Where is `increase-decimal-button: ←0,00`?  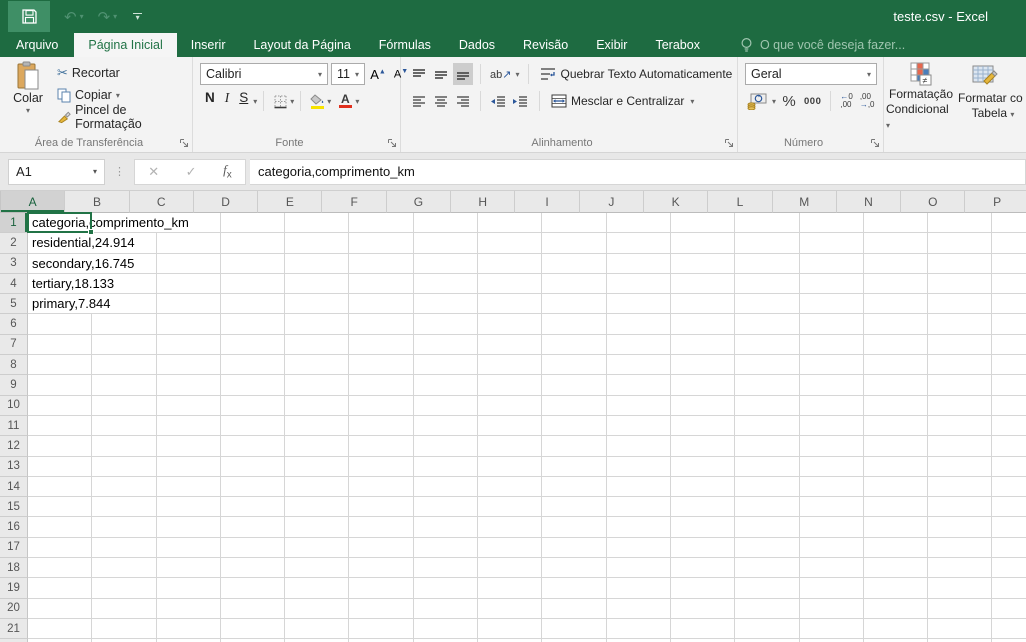 increase-decimal-button: ←0,00 is located at coordinates (846, 101).